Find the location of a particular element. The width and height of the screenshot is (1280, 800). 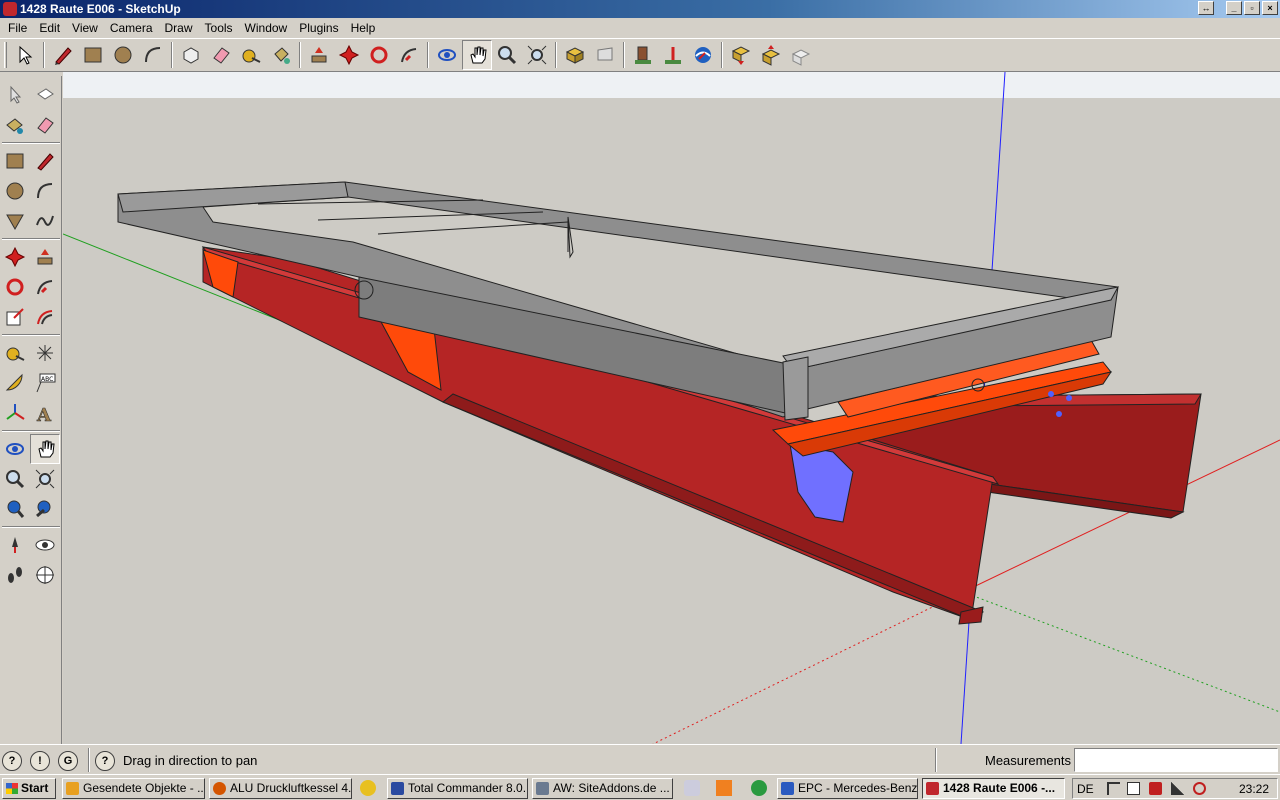

flag-icon is located at coordinates (1133, 788).